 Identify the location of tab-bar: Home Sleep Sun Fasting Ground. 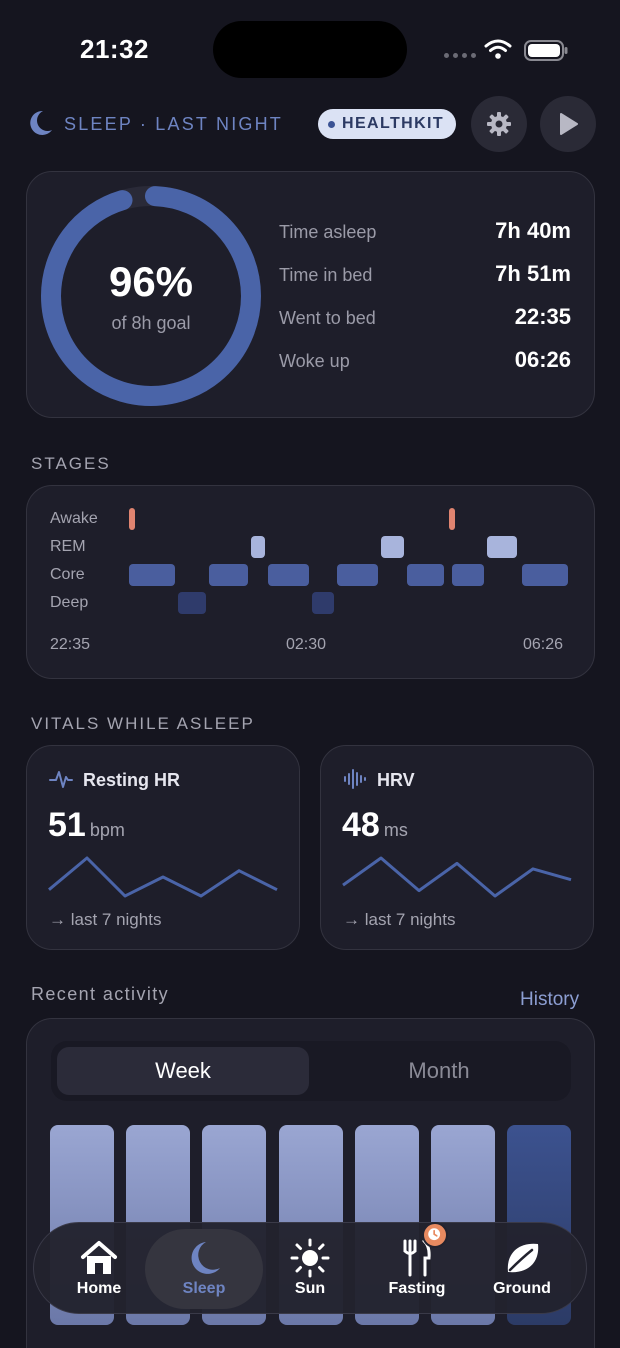
(310, 1268).